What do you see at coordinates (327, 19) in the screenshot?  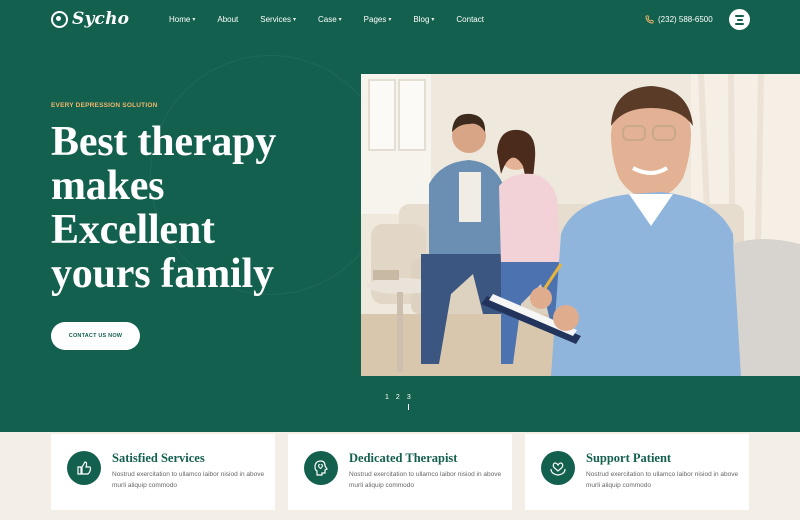 I see `nav-label: Case` at bounding box center [327, 19].